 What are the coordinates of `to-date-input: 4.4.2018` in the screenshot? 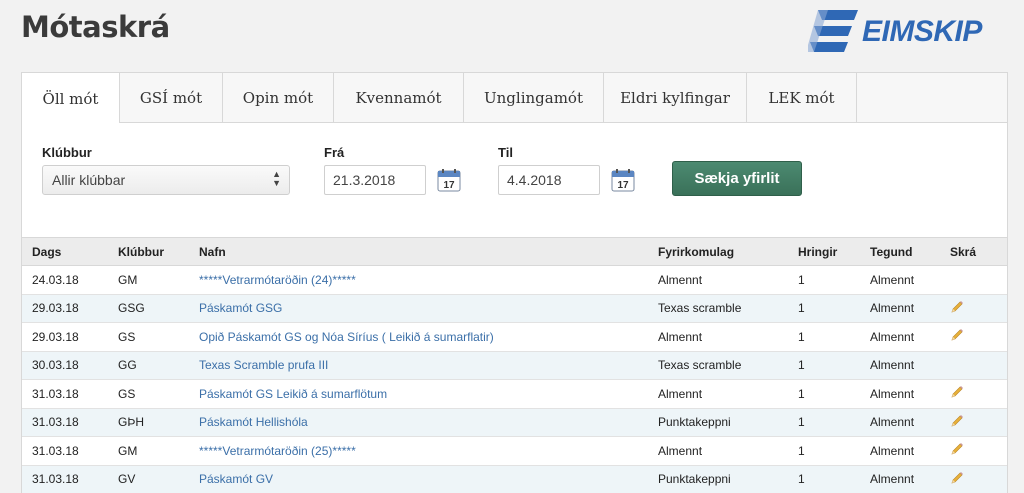 It's located at (549, 180).